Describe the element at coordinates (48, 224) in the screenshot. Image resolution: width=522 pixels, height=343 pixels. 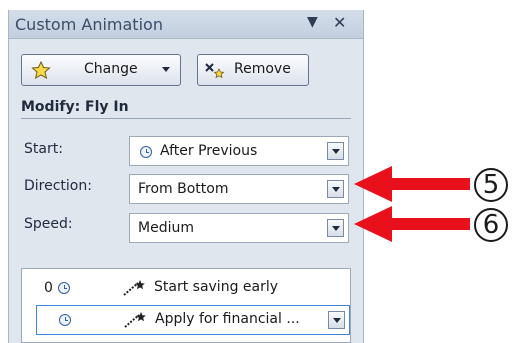
I see `speed-label: Speed:` at that location.